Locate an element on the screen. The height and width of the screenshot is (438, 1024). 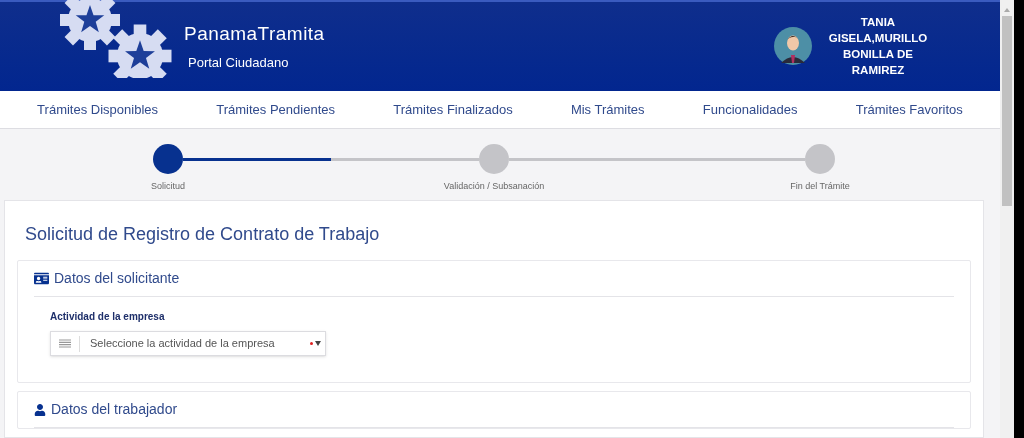
nav-link: Trámites Pendientes is located at coordinates (275, 109).